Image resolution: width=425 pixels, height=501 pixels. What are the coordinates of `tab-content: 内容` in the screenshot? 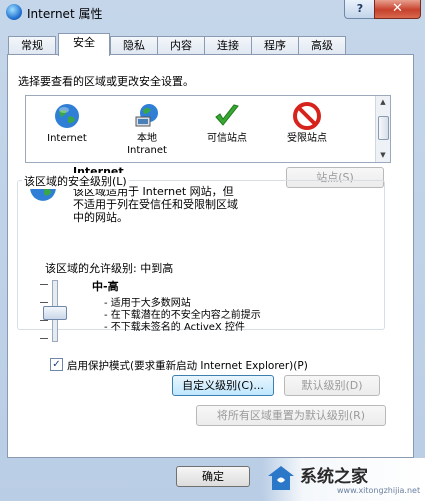 It's located at (181, 45).